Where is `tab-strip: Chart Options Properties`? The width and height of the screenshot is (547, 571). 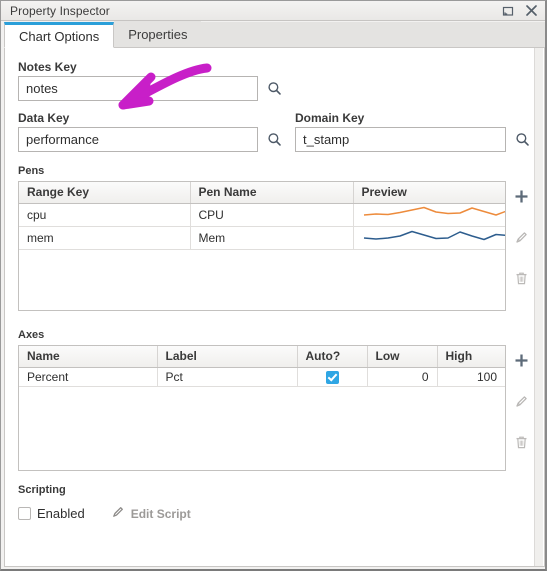
tab-strip: Chart Options Properties is located at coordinates (274, 34).